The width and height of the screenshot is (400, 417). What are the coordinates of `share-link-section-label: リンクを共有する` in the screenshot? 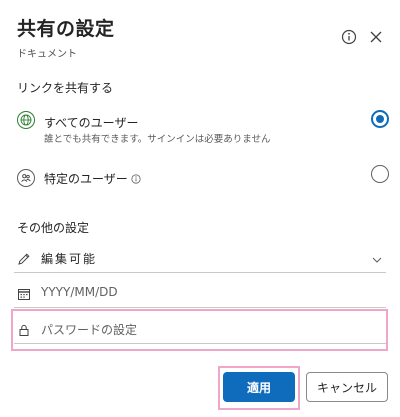 It's located at (65, 88).